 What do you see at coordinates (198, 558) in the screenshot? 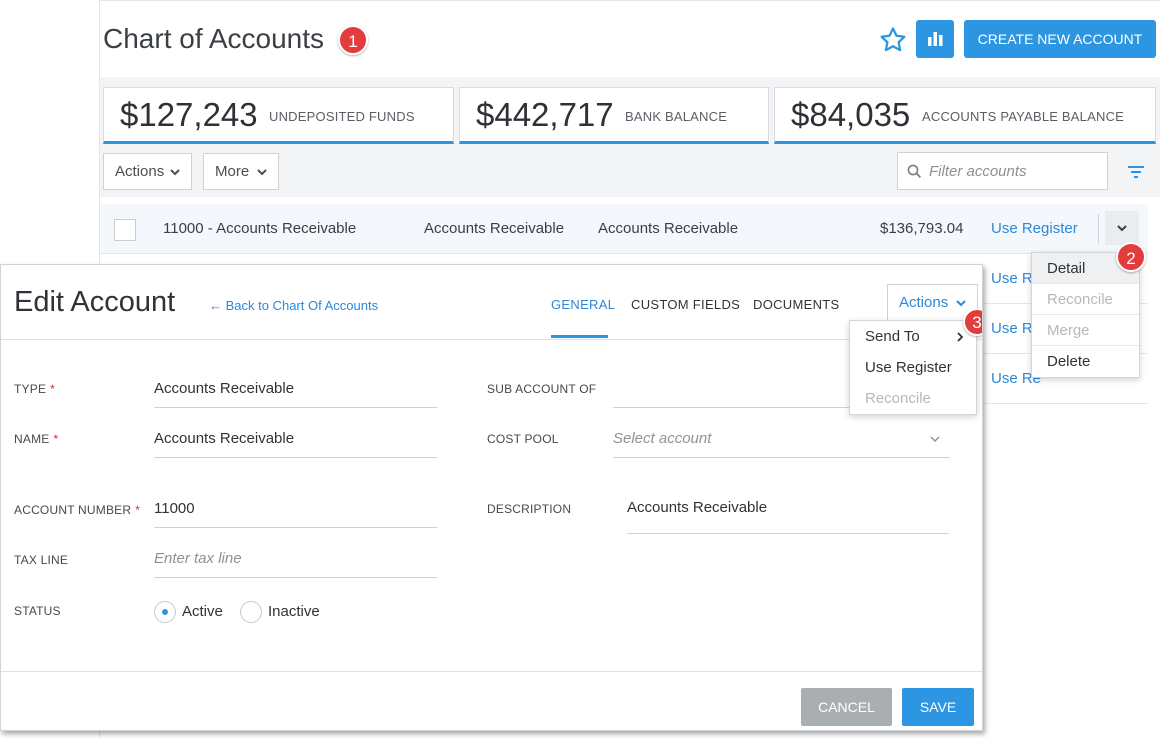
I see `tax-line-field: Enter tax line` at bounding box center [198, 558].